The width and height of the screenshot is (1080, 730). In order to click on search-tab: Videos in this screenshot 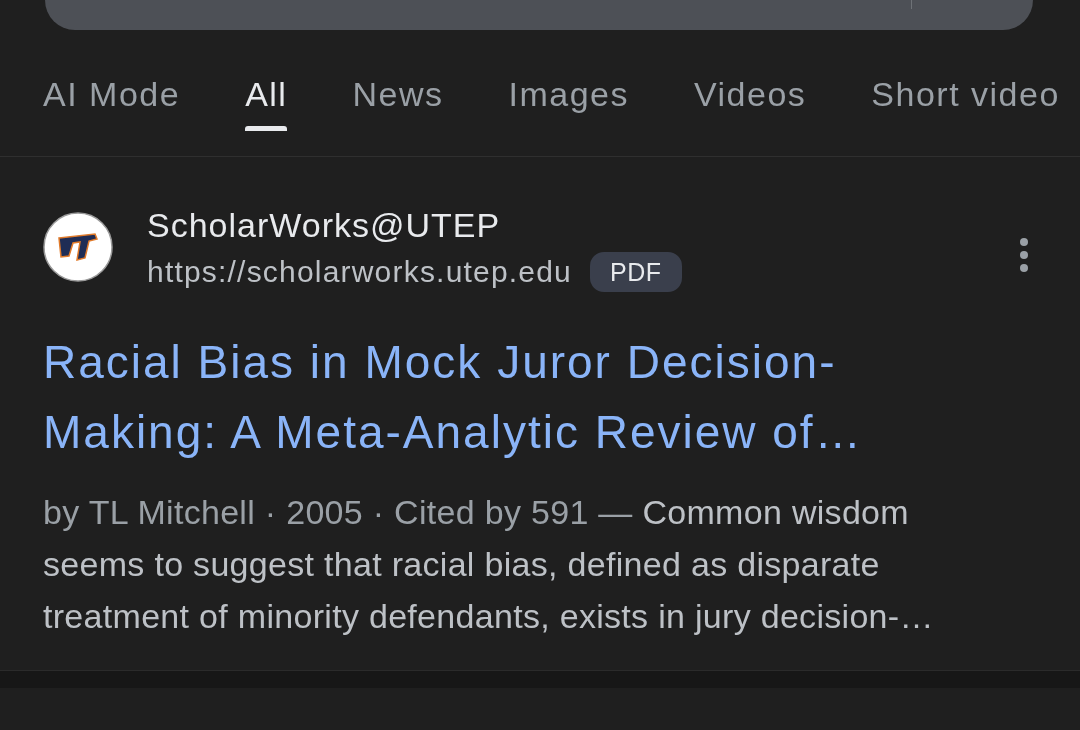, I will do `click(750, 80)`.